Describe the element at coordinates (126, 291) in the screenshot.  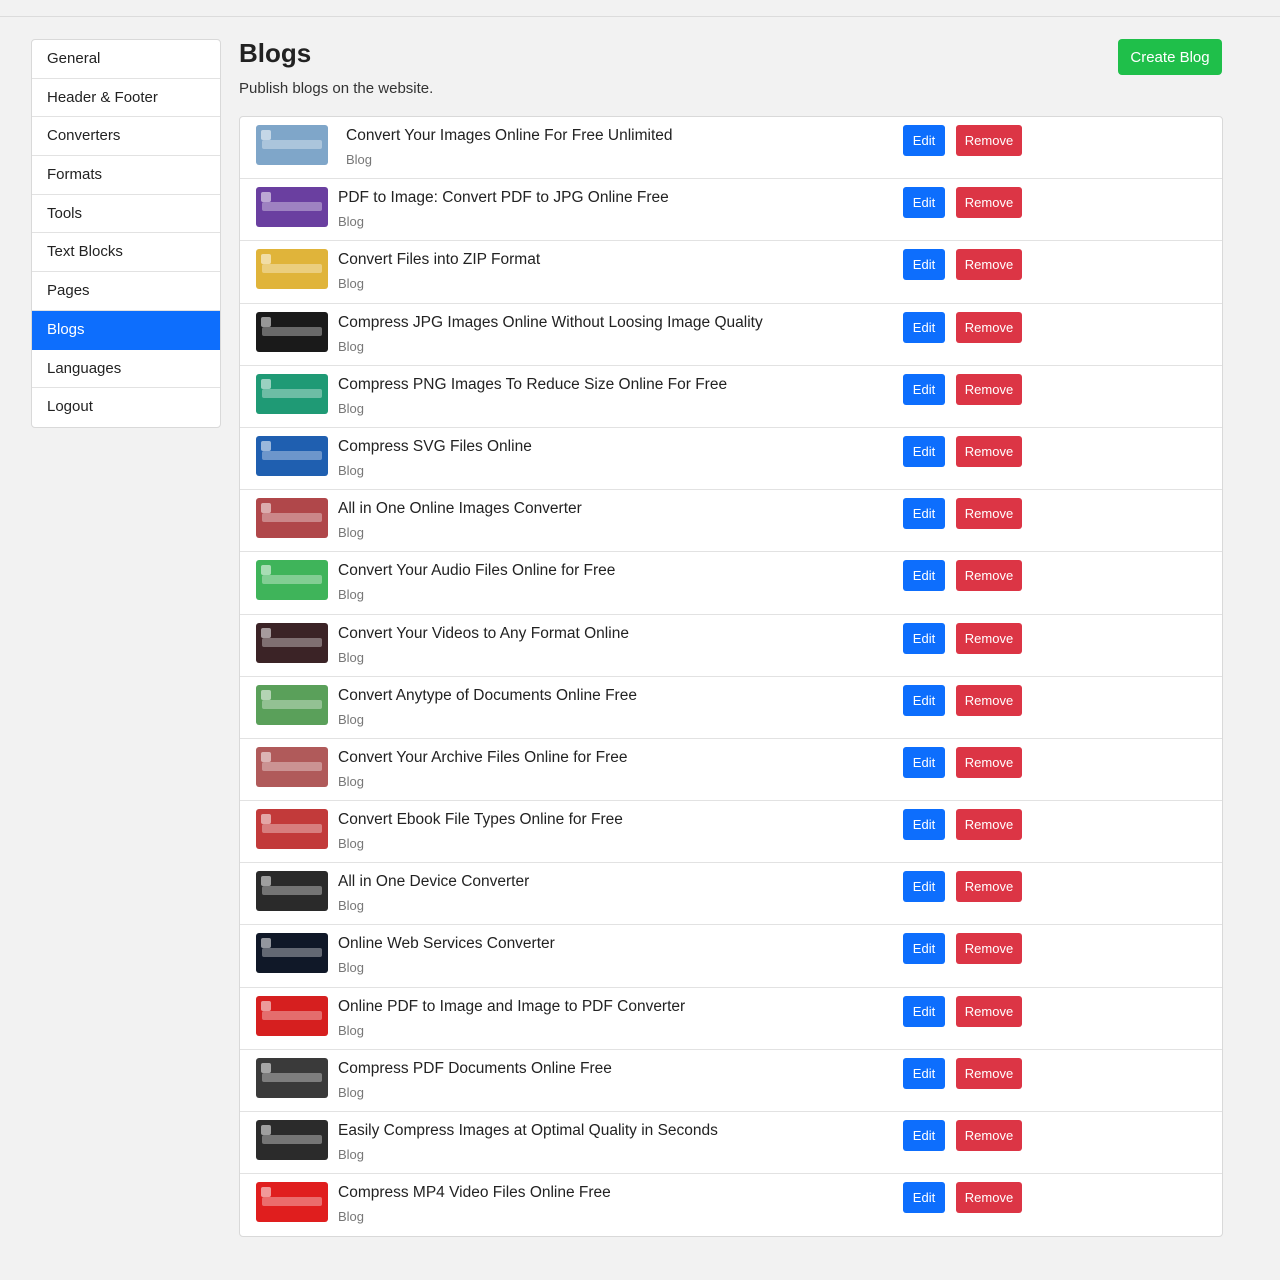
I see `sidebar-item-pages: Pages` at that location.